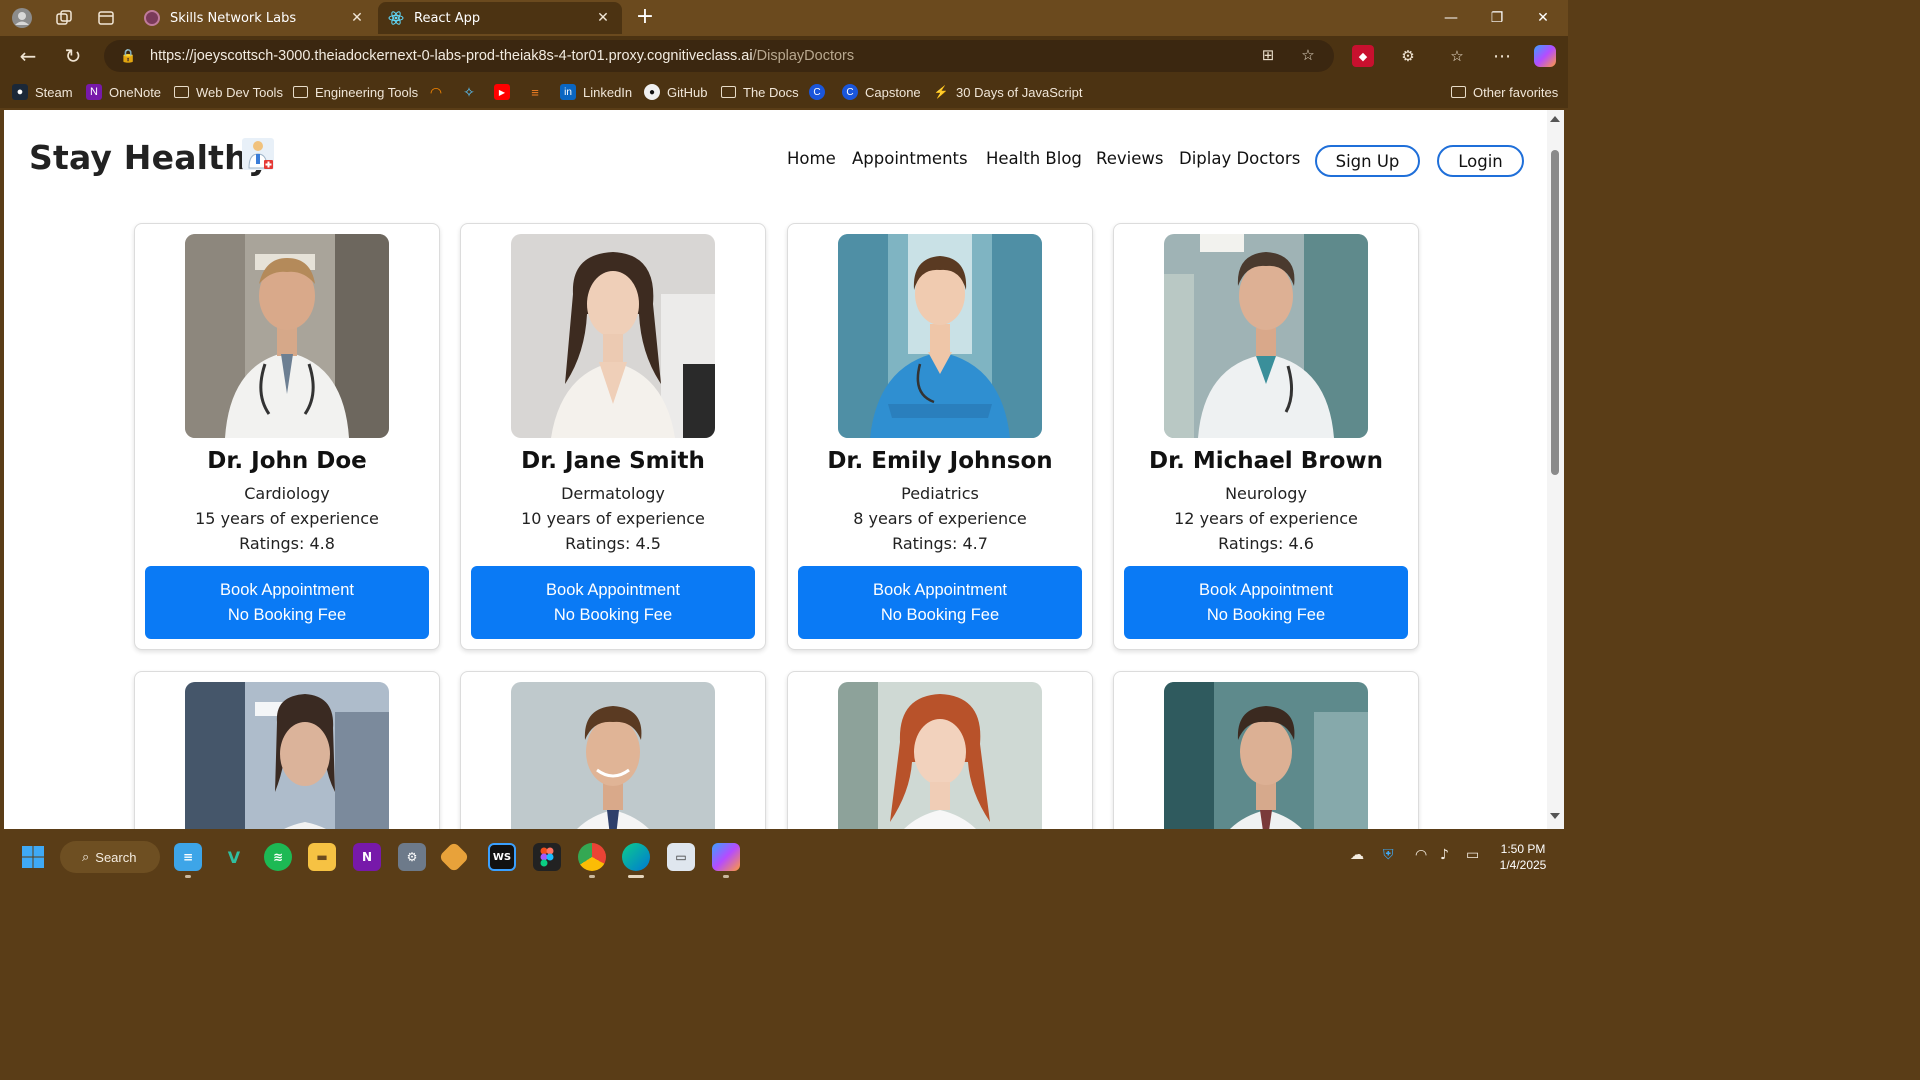 The height and width of the screenshot is (1080, 1920). What do you see at coordinates (1523, 857) in the screenshot?
I see `system-clock: 1:50 PM 1/4/2025` at bounding box center [1523, 857].